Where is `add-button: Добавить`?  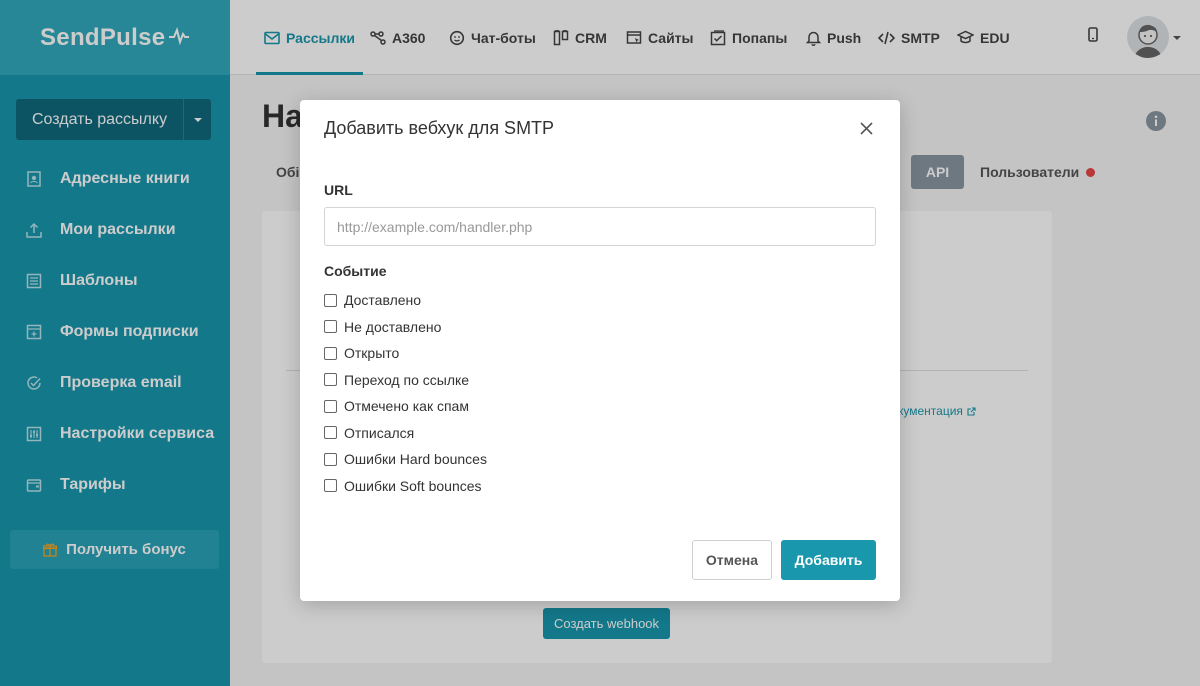
add-button: Добавить is located at coordinates (828, 560).